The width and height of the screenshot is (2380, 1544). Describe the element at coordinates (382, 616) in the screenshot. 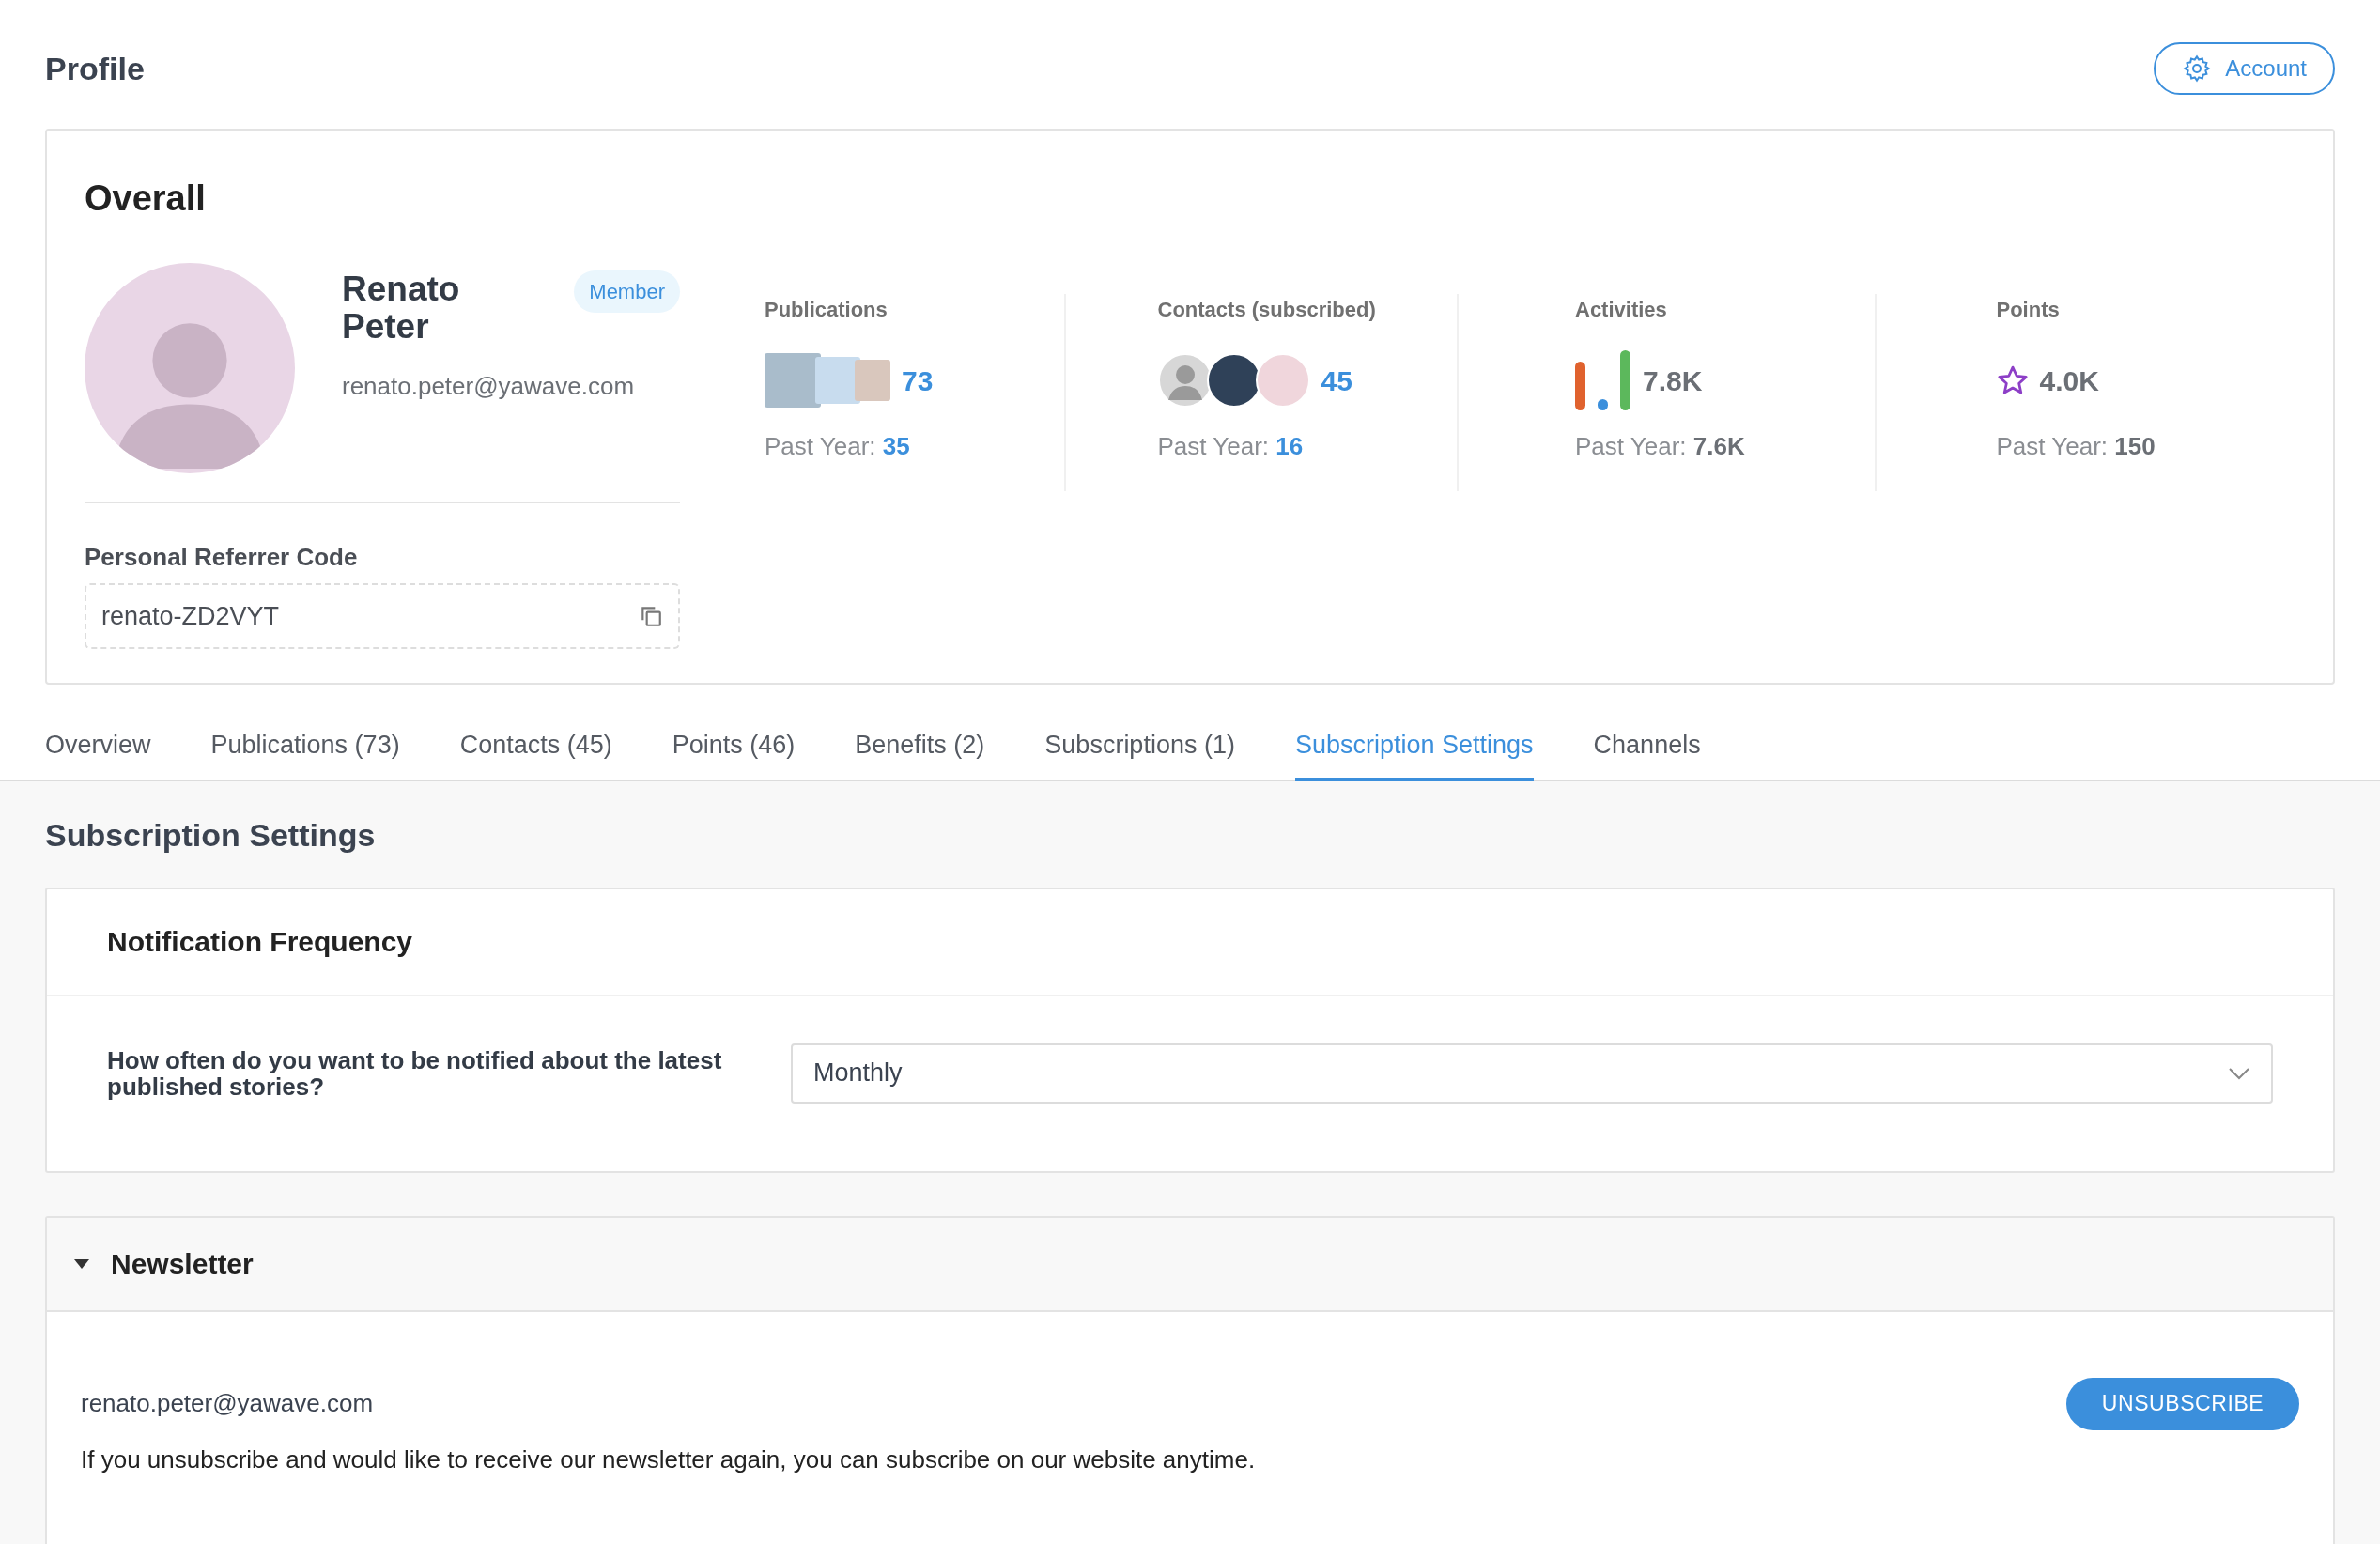

I see `referrer-code-field: renato-ZD2VYT` at that location.